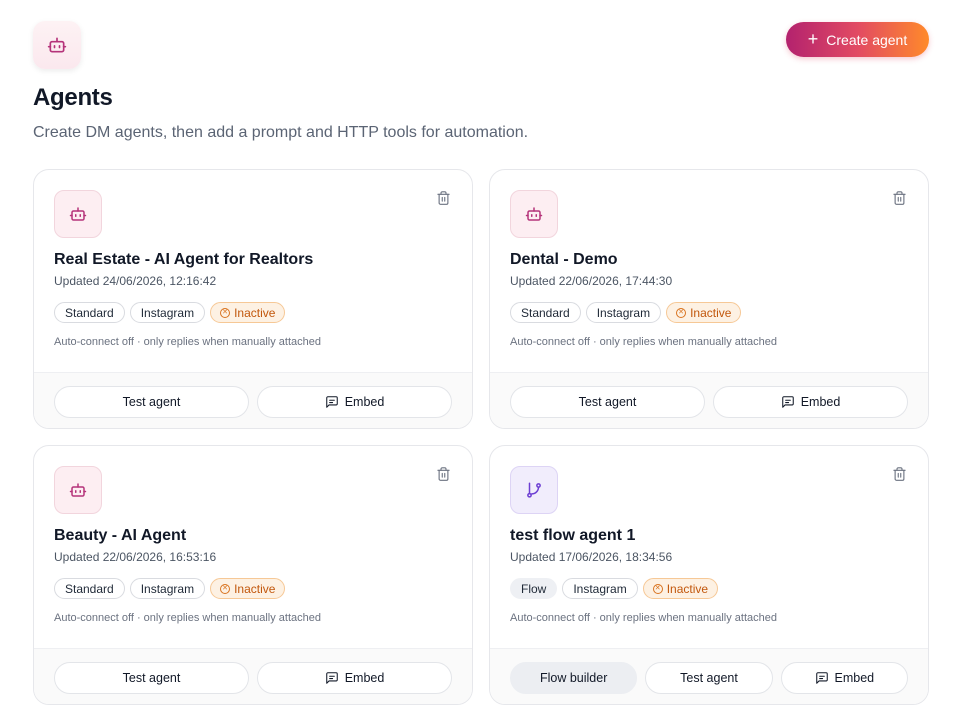 This screenshot has height=721, width=955. I want to click on create-agent-label: Create agent, so click(867, 39).